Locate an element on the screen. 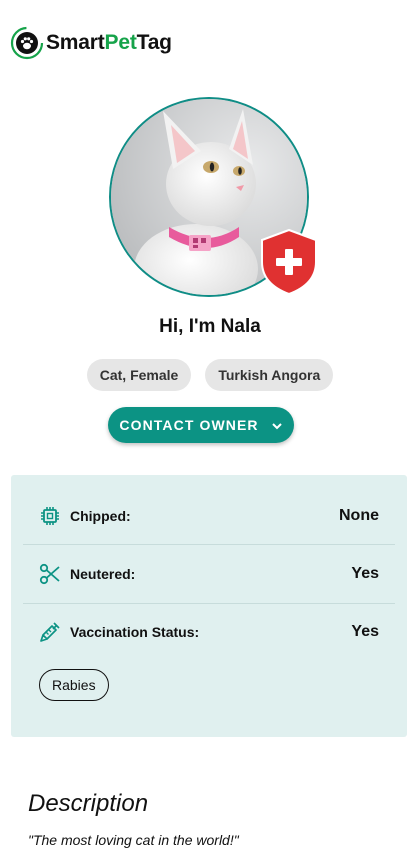 The image size is (420, 861). syringe-icon is located at coordinates (50, 632).